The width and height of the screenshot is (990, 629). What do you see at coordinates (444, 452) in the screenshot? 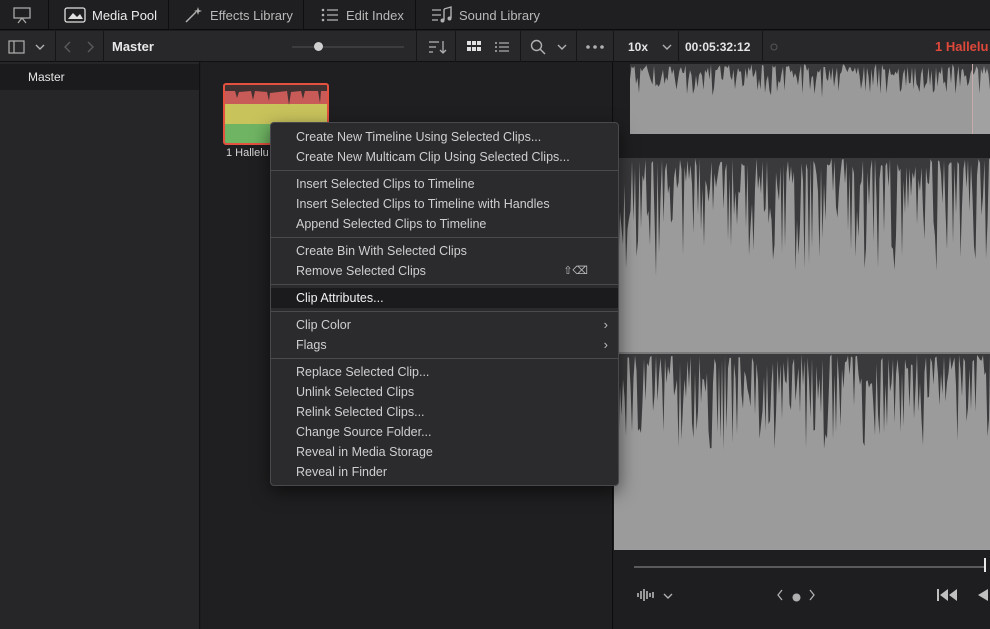
I see `menu-item-reveal-in-media-storage: Reveal in Media Storage` at bounding box center [444, 452].